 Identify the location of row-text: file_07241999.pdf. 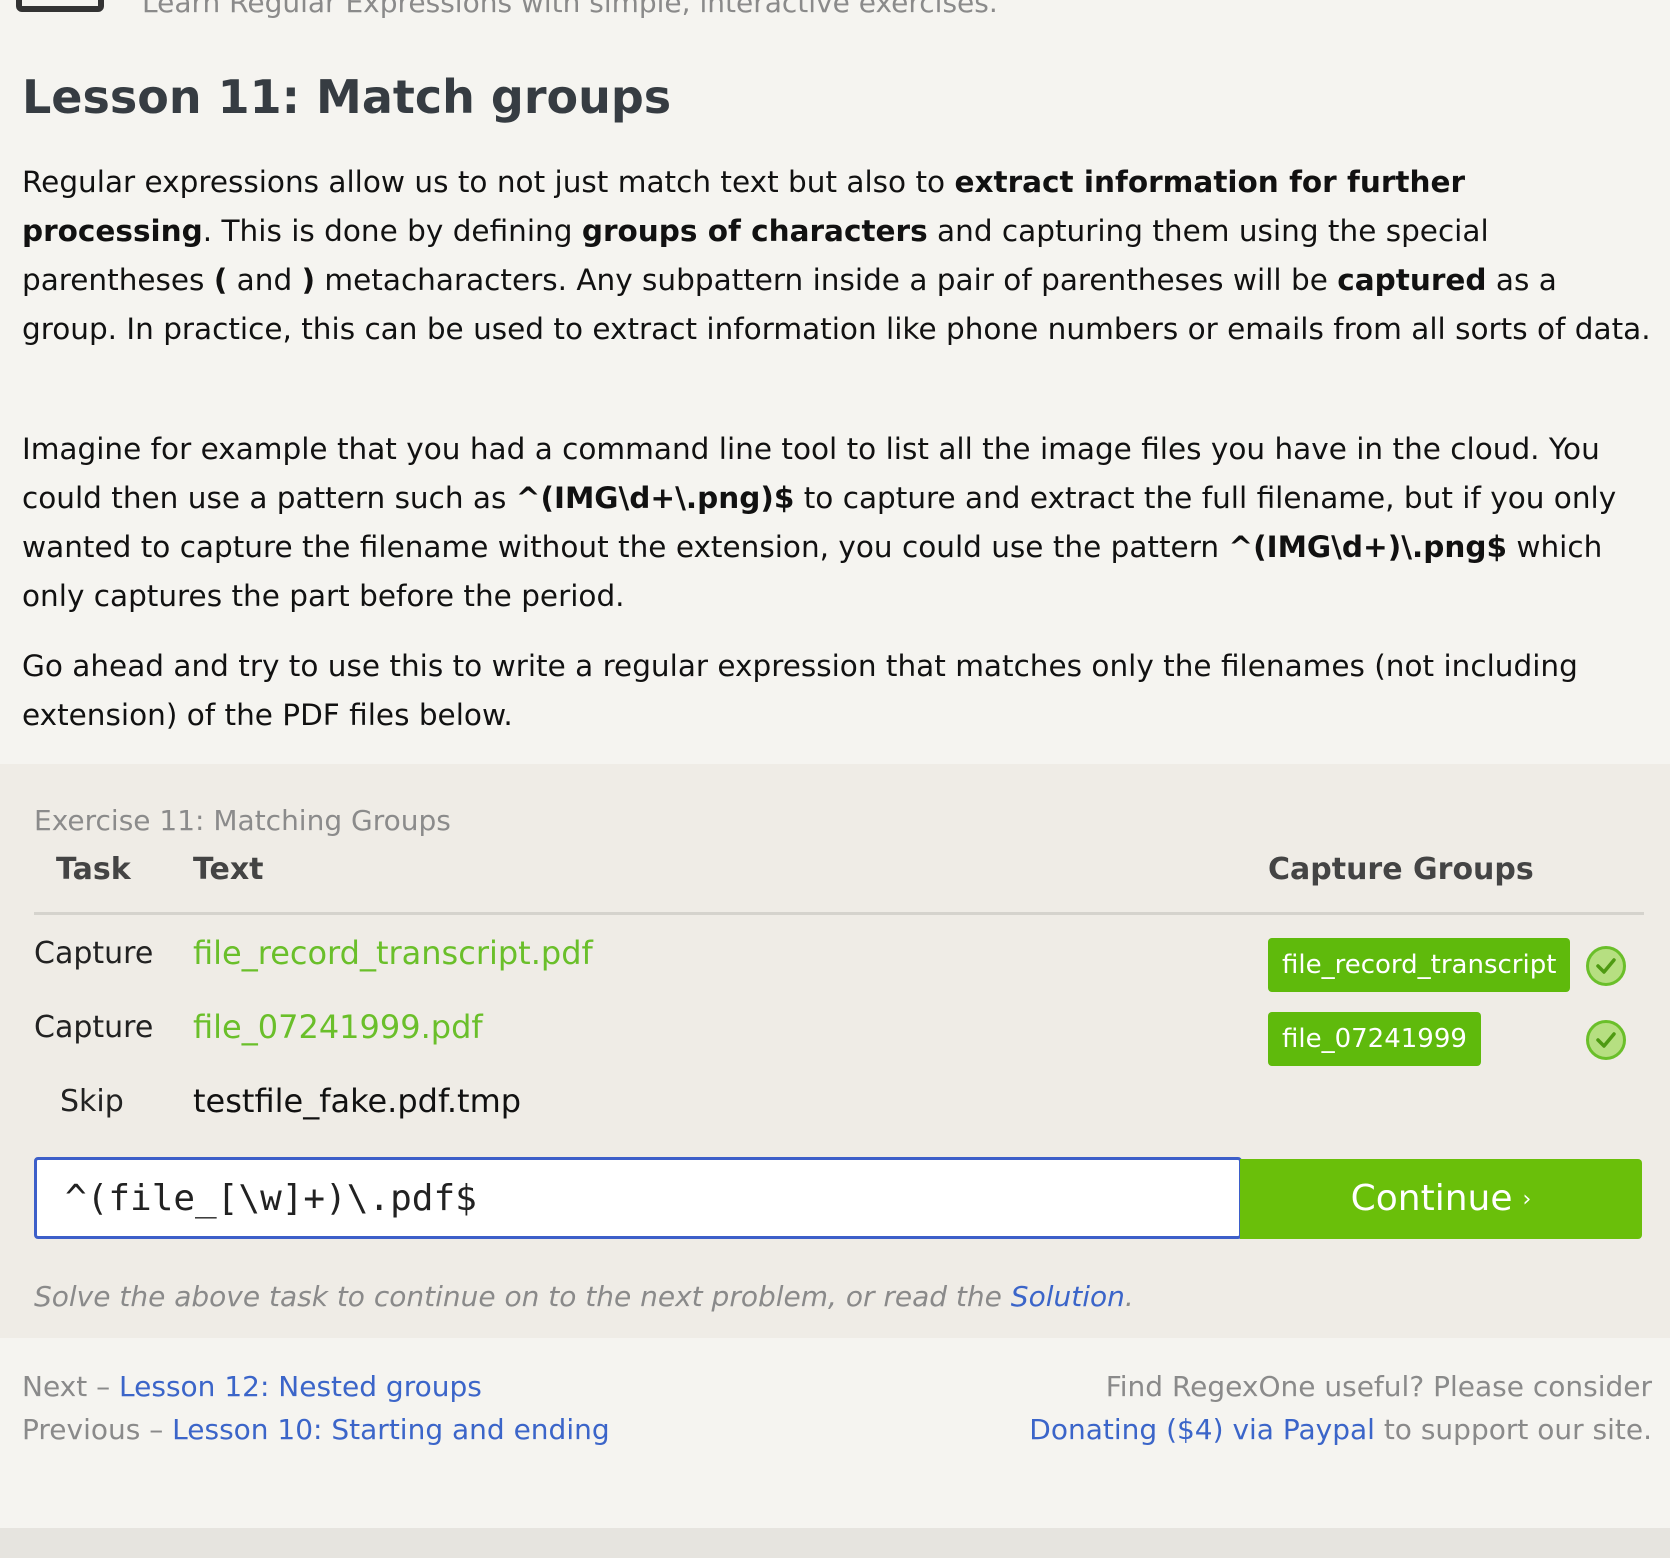
(338, 1027).